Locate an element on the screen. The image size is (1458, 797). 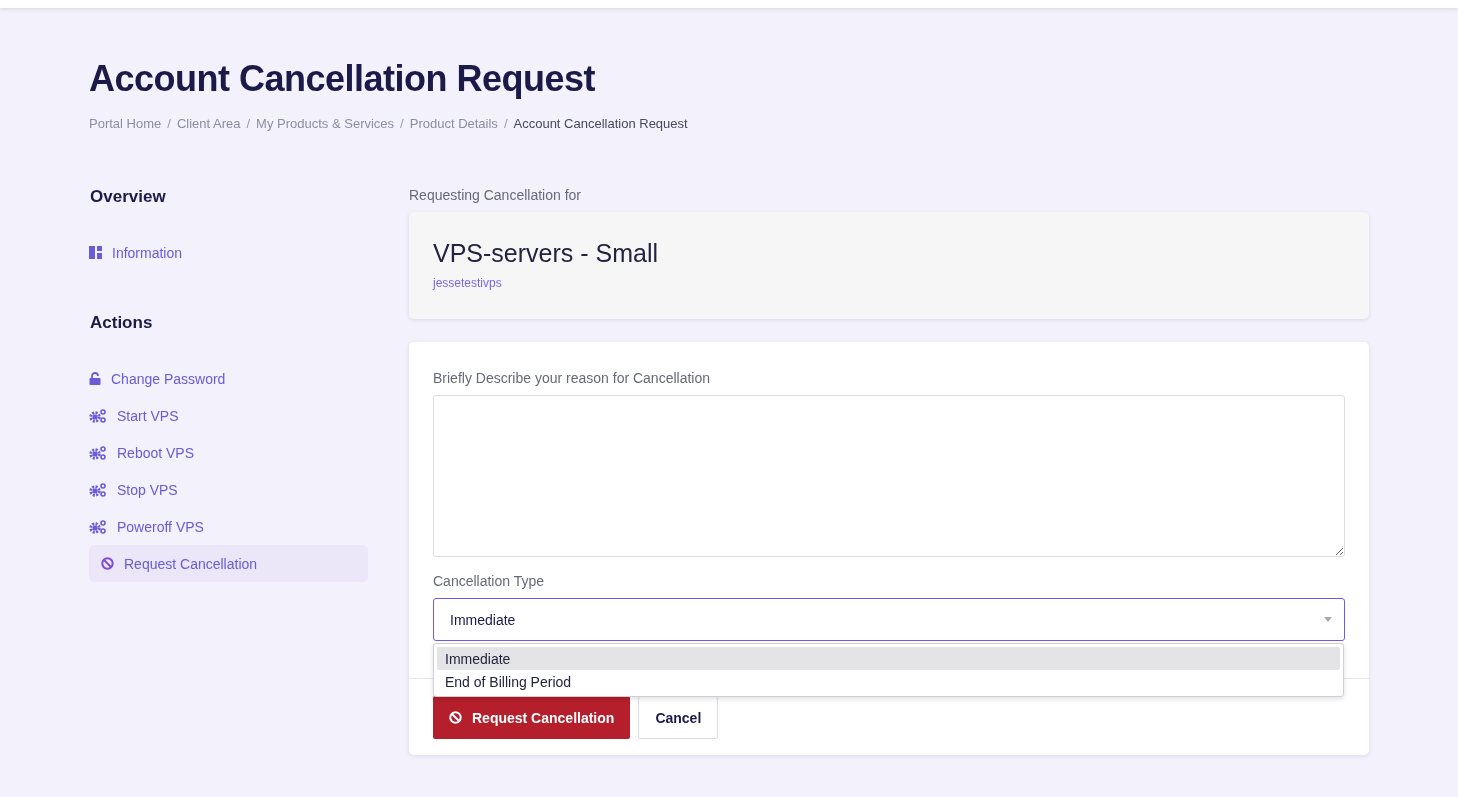
sidebar-item: Change Password is located at coordinates (228, 378).